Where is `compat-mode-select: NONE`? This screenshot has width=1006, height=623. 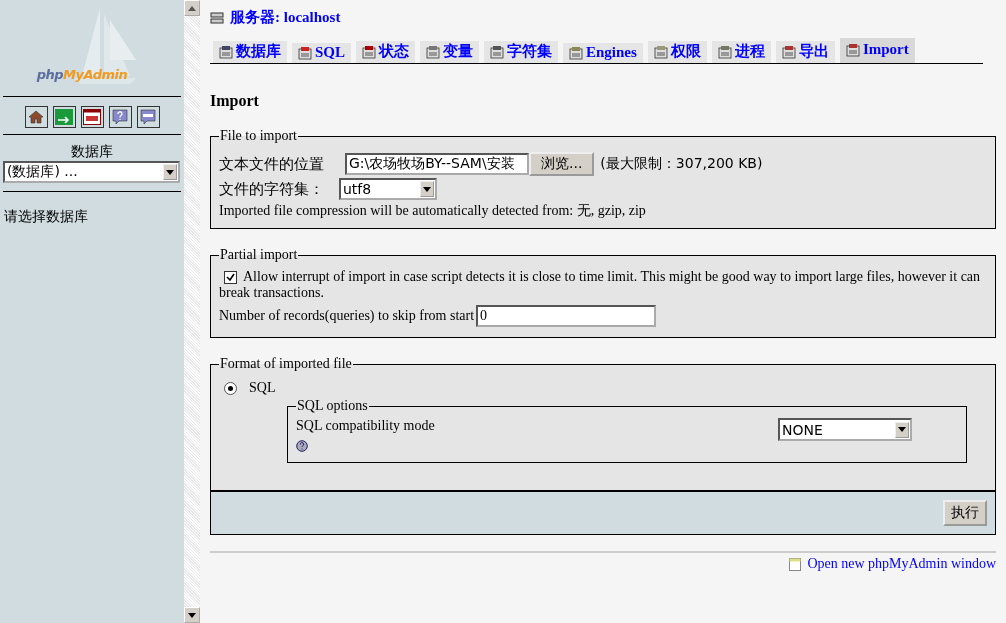
compat-mode-select: NONE is located at coordinates (845, 429).